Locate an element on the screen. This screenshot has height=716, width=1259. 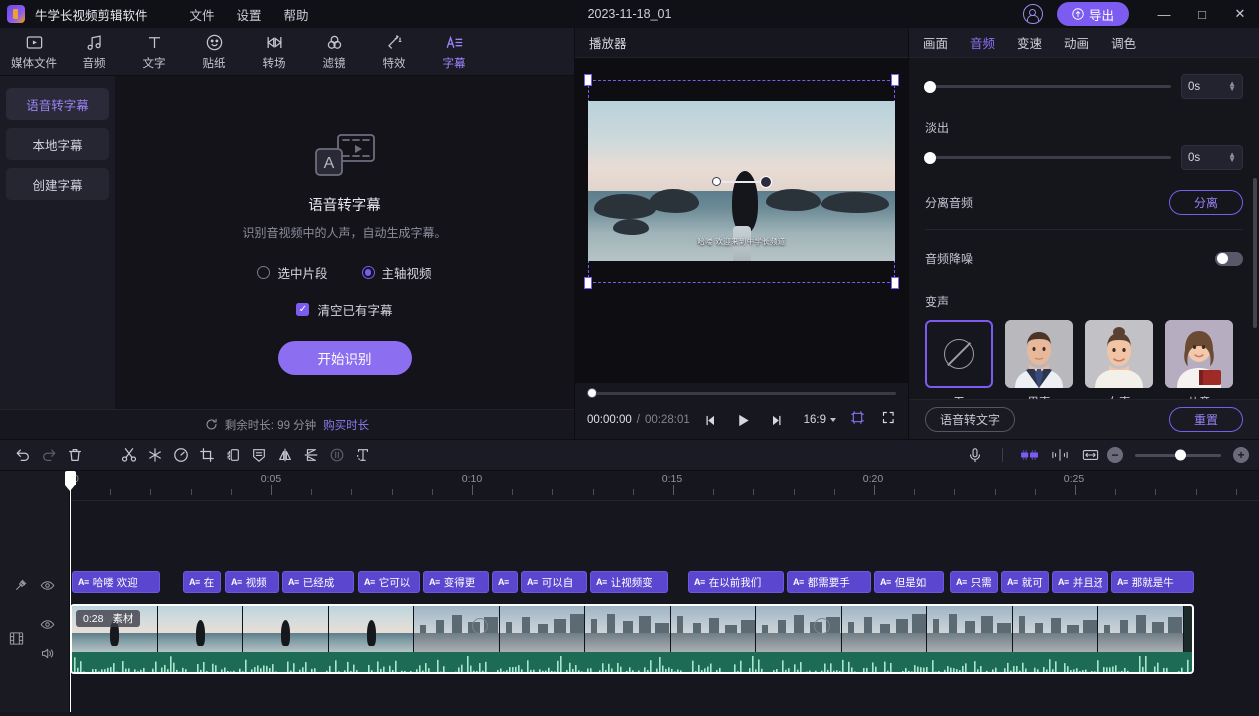
tool-tab-media: 媒体文件 is located at coordinates (34, 52).